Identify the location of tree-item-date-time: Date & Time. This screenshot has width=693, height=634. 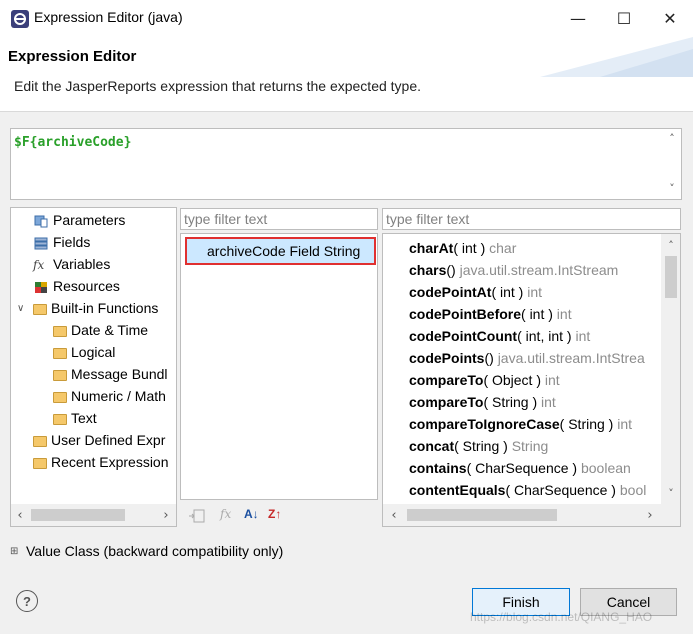
(100, 330).